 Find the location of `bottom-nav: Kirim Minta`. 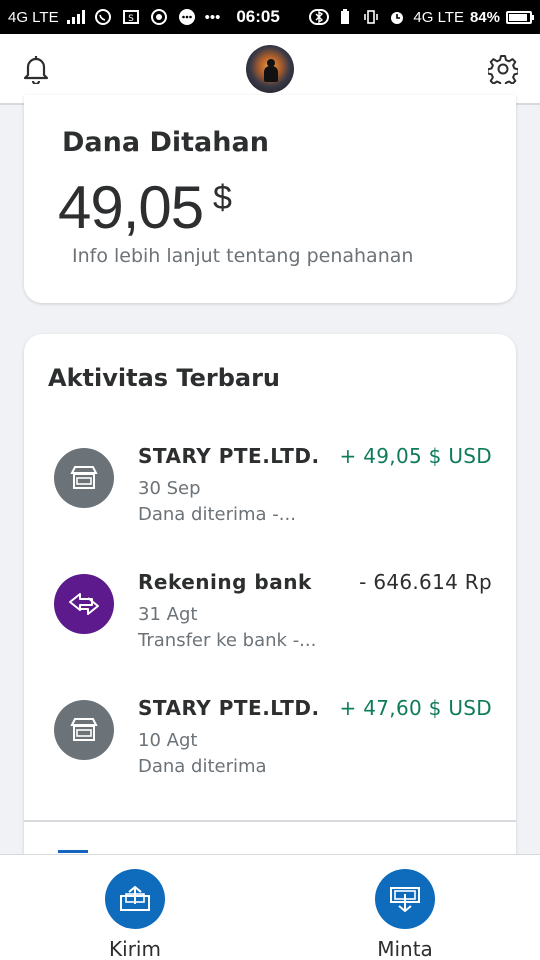

bottom-nav: Kirim Minta is located at coordinates (270, 907).